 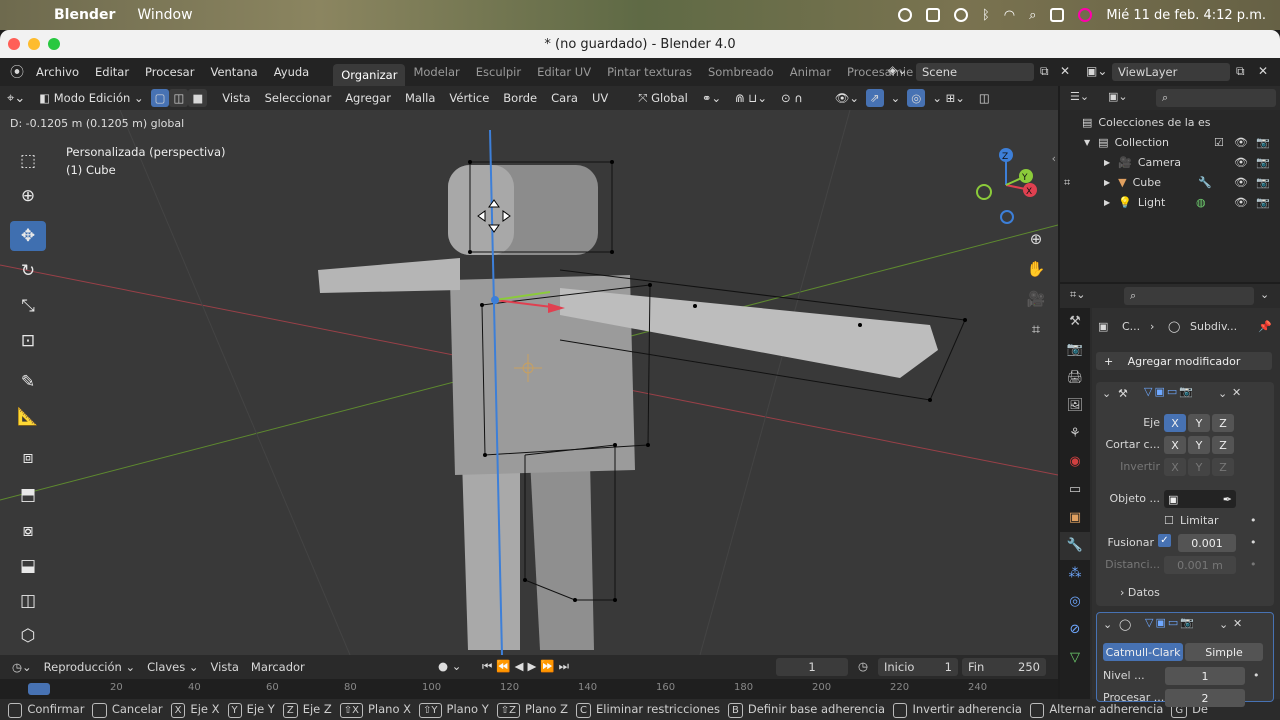 What do you see at coordinates (527, 666) in the screenshot?
I see `playback-controls: ⏮⏪◀▶⏩⏭` at bounding box center [527, 666].